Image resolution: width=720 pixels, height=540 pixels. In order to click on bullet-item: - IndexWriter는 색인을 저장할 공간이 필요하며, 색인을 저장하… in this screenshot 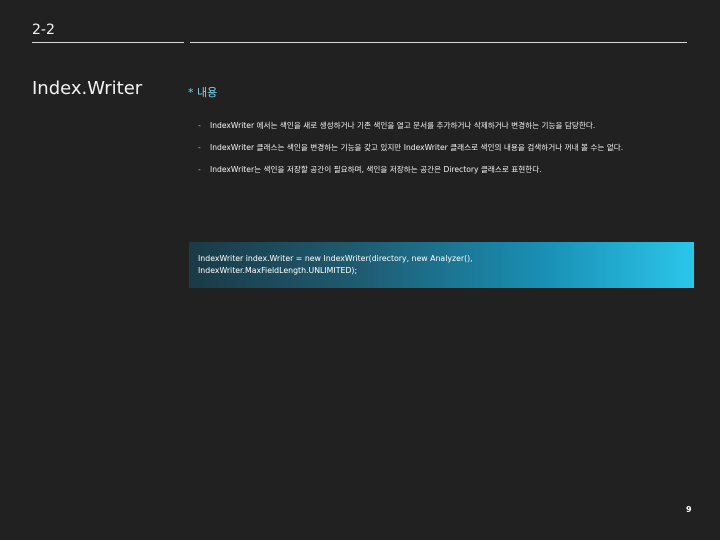, I will do `click(438, 169)`.